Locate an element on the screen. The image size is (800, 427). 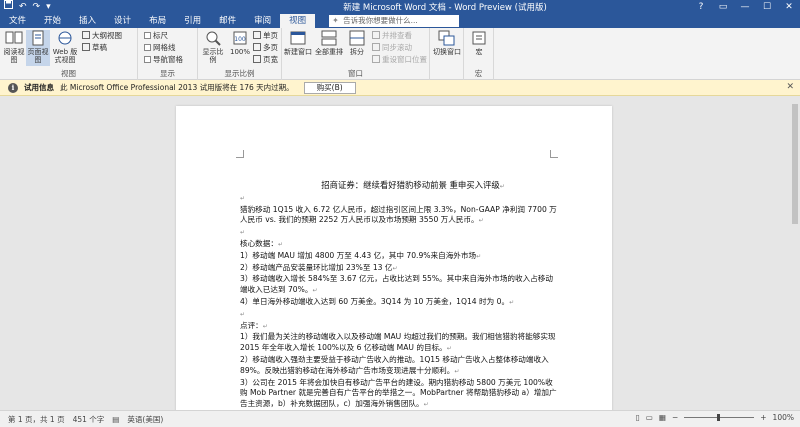
multi-page-button: 多页 is located at coordinates (265, 48).